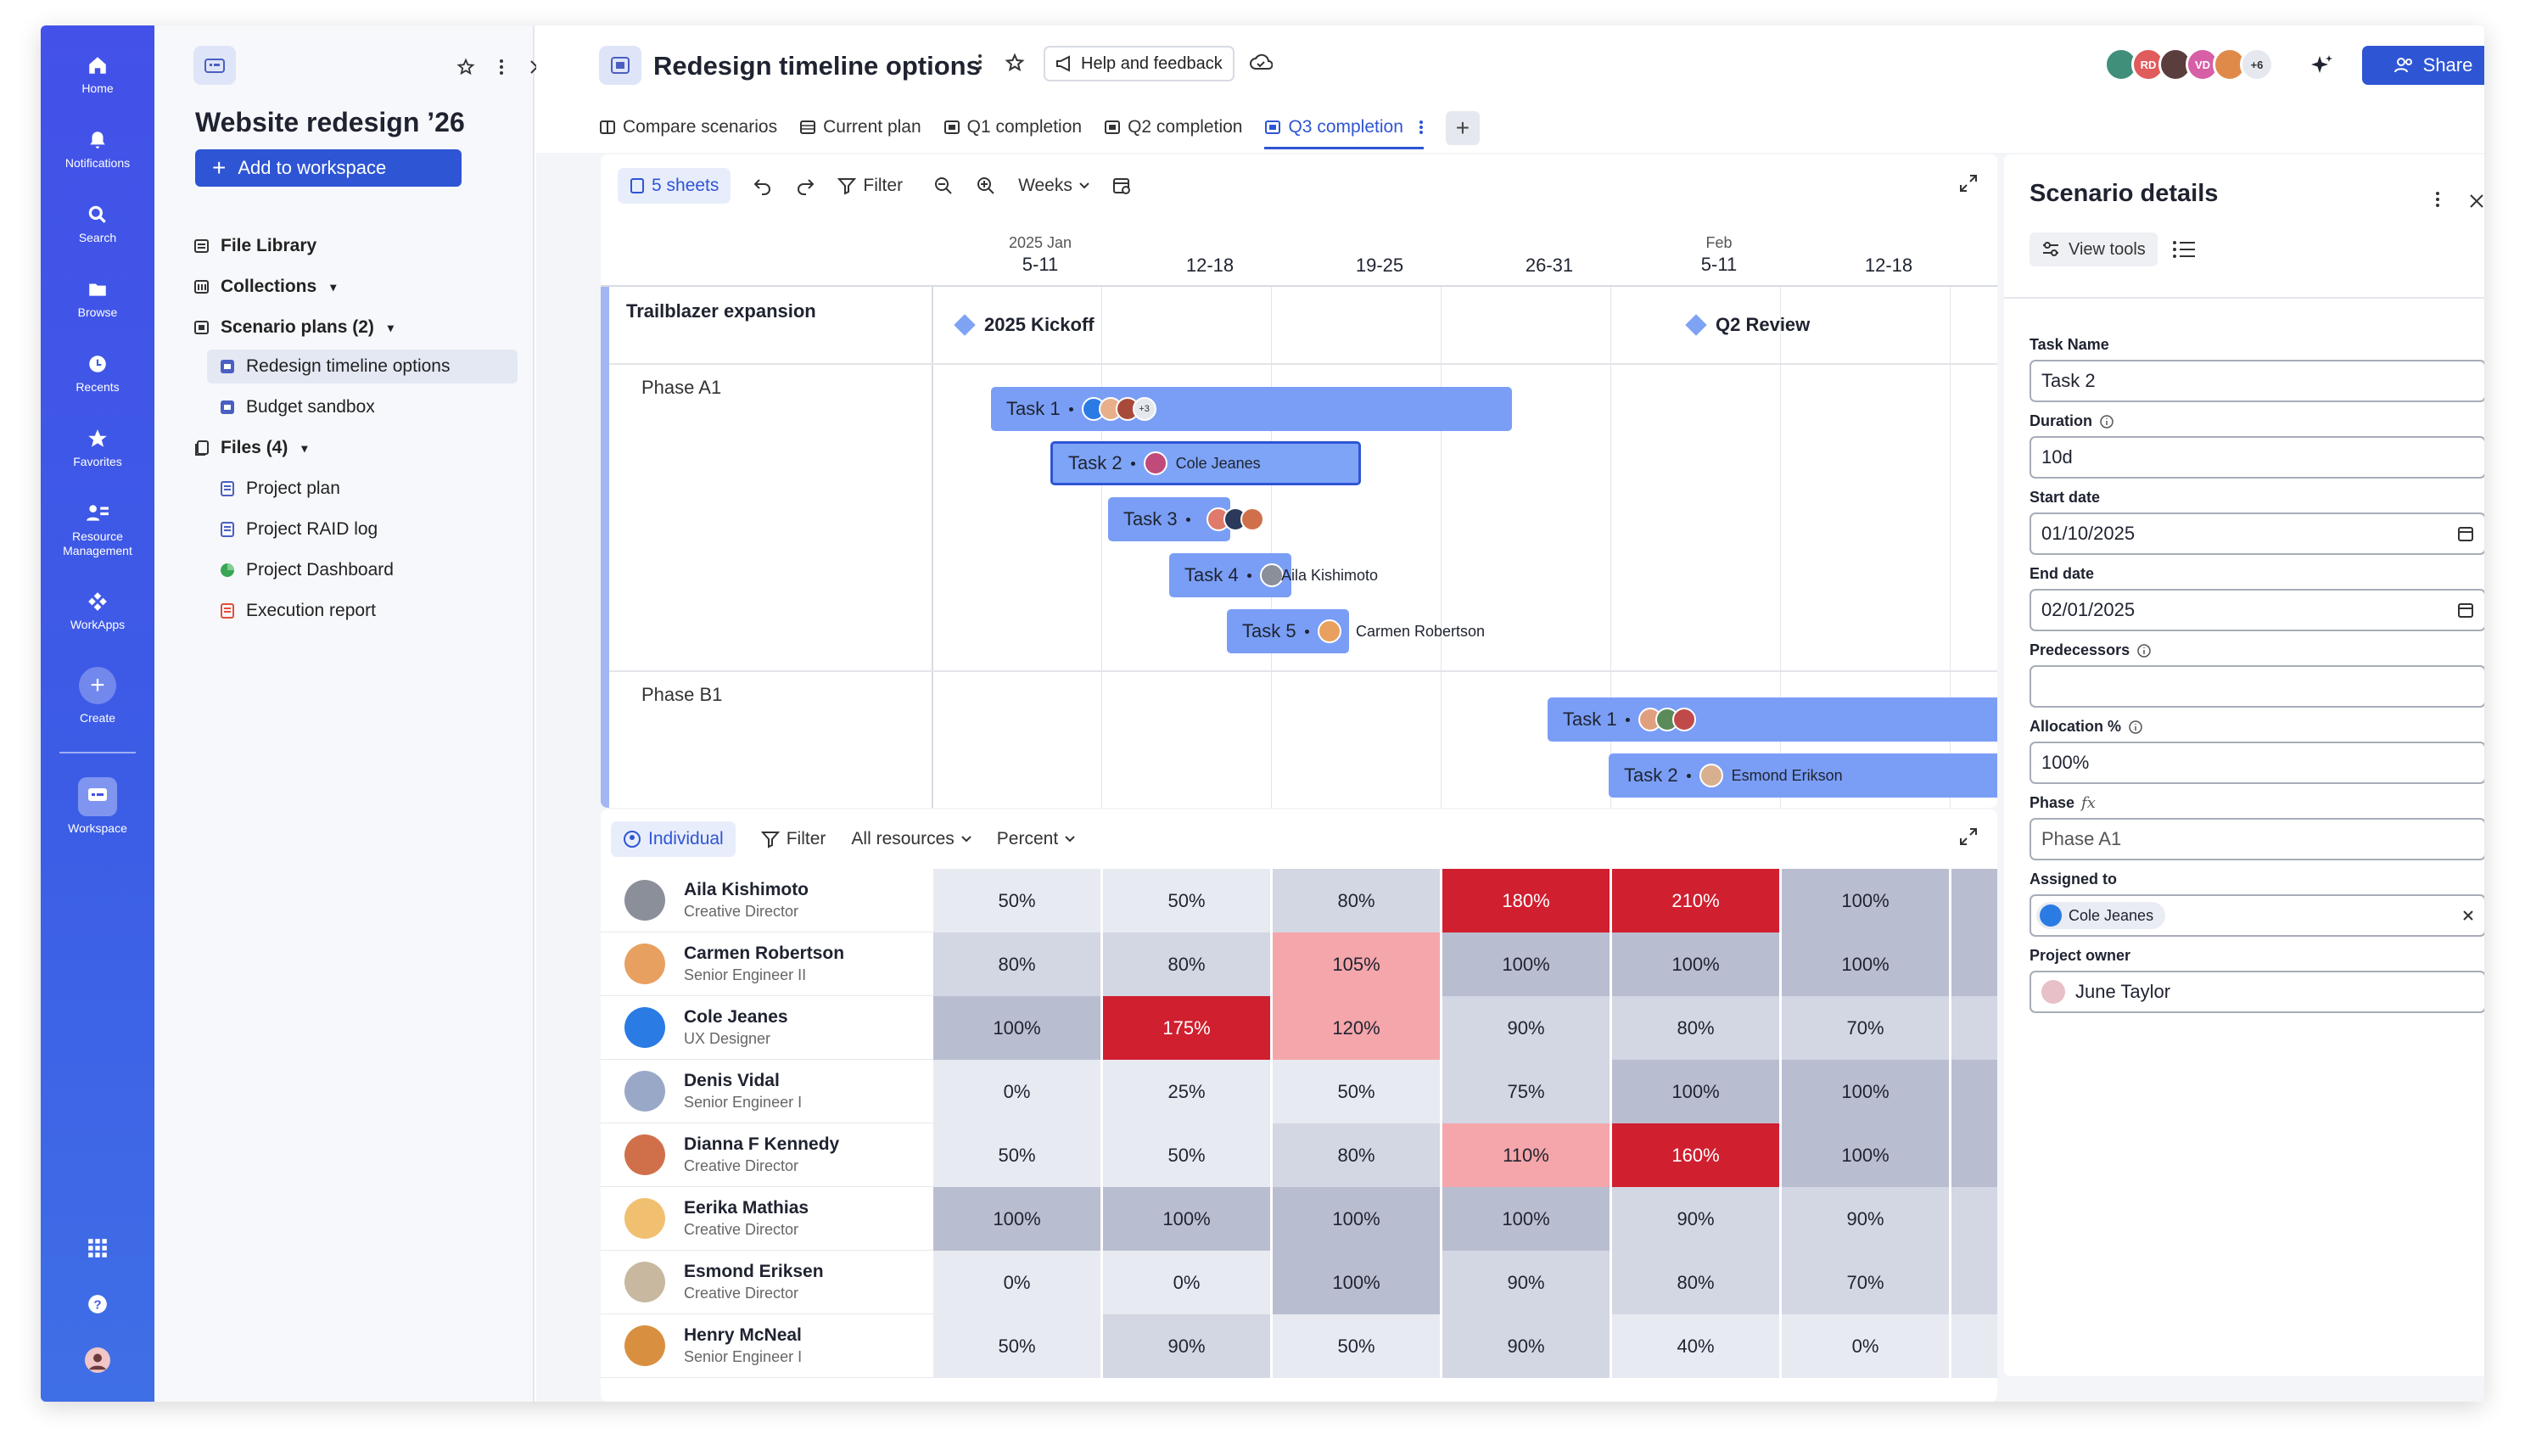  What do you see at coordinates (2257, 839) in the screenshot?
I see `phase-field: Phase A1` at bounding box center [2257, 839].